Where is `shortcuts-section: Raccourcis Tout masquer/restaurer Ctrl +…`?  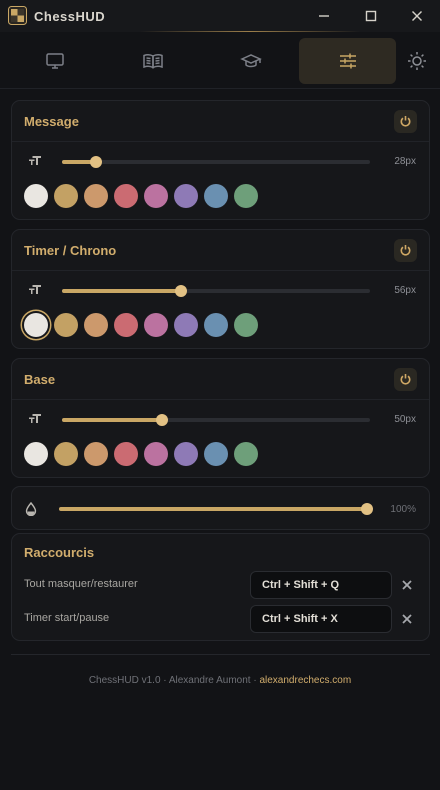
shortcuts-section: Raccourcis Tout masquer/restaurer Ctrl +… is located at coordinates (220, 587).